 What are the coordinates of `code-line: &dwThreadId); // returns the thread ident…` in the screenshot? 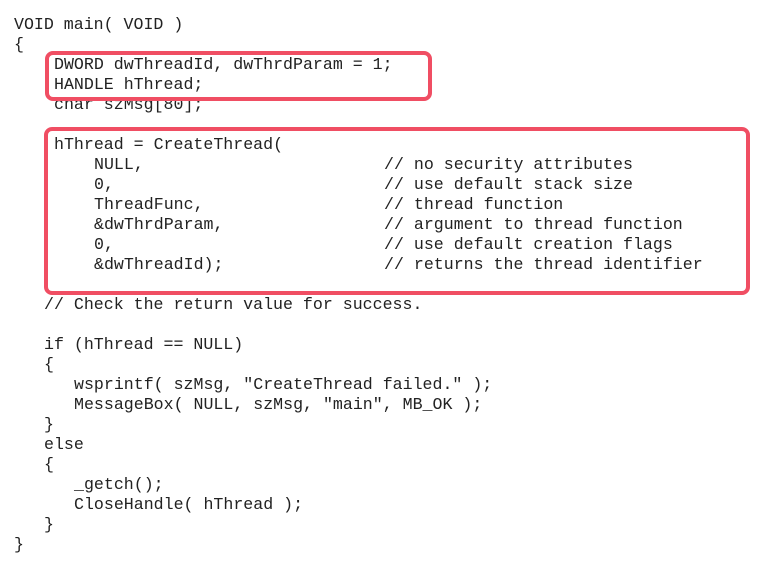 It's located at (394, 265).